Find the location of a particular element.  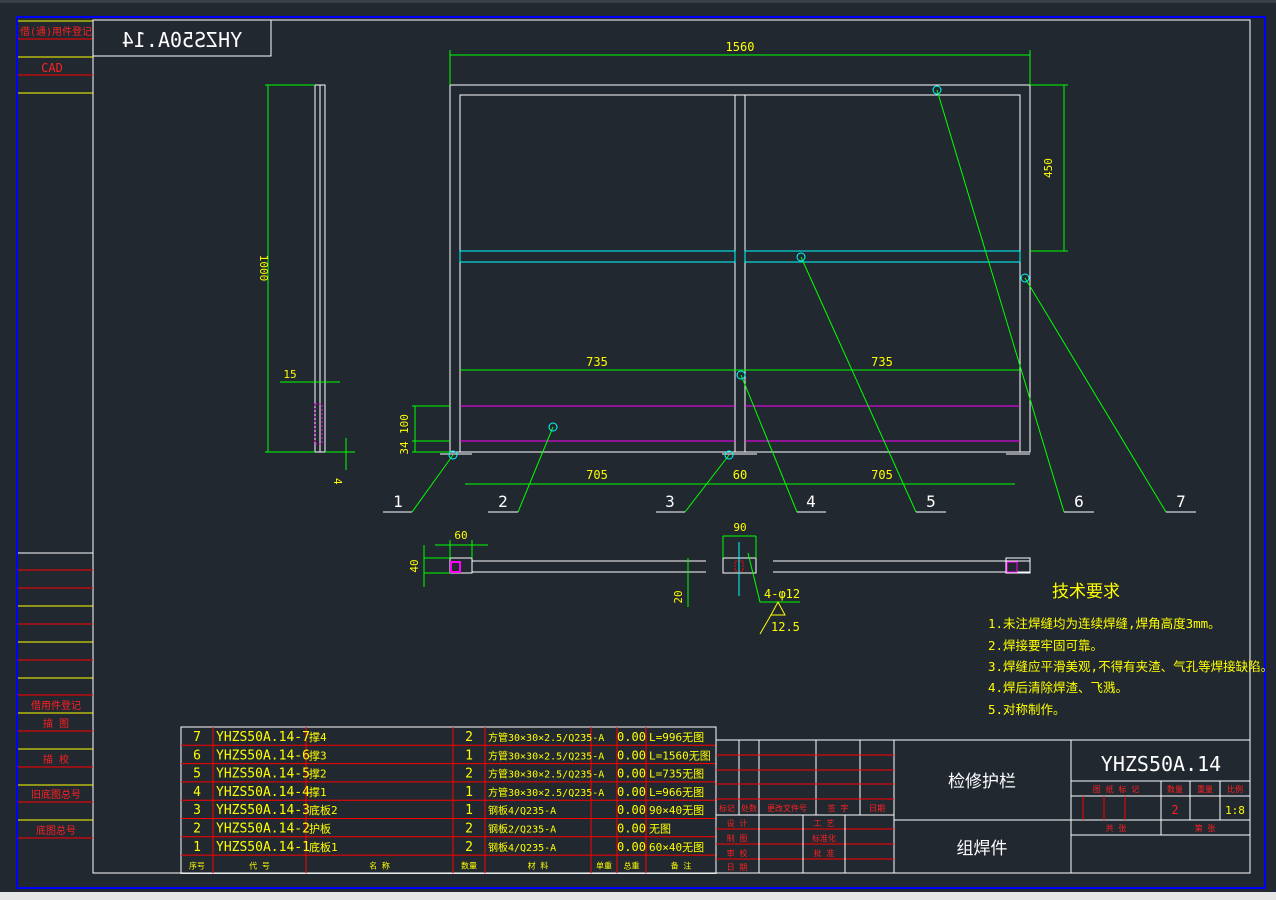

balloon-3: 3 is located at coordinates (670, 501).